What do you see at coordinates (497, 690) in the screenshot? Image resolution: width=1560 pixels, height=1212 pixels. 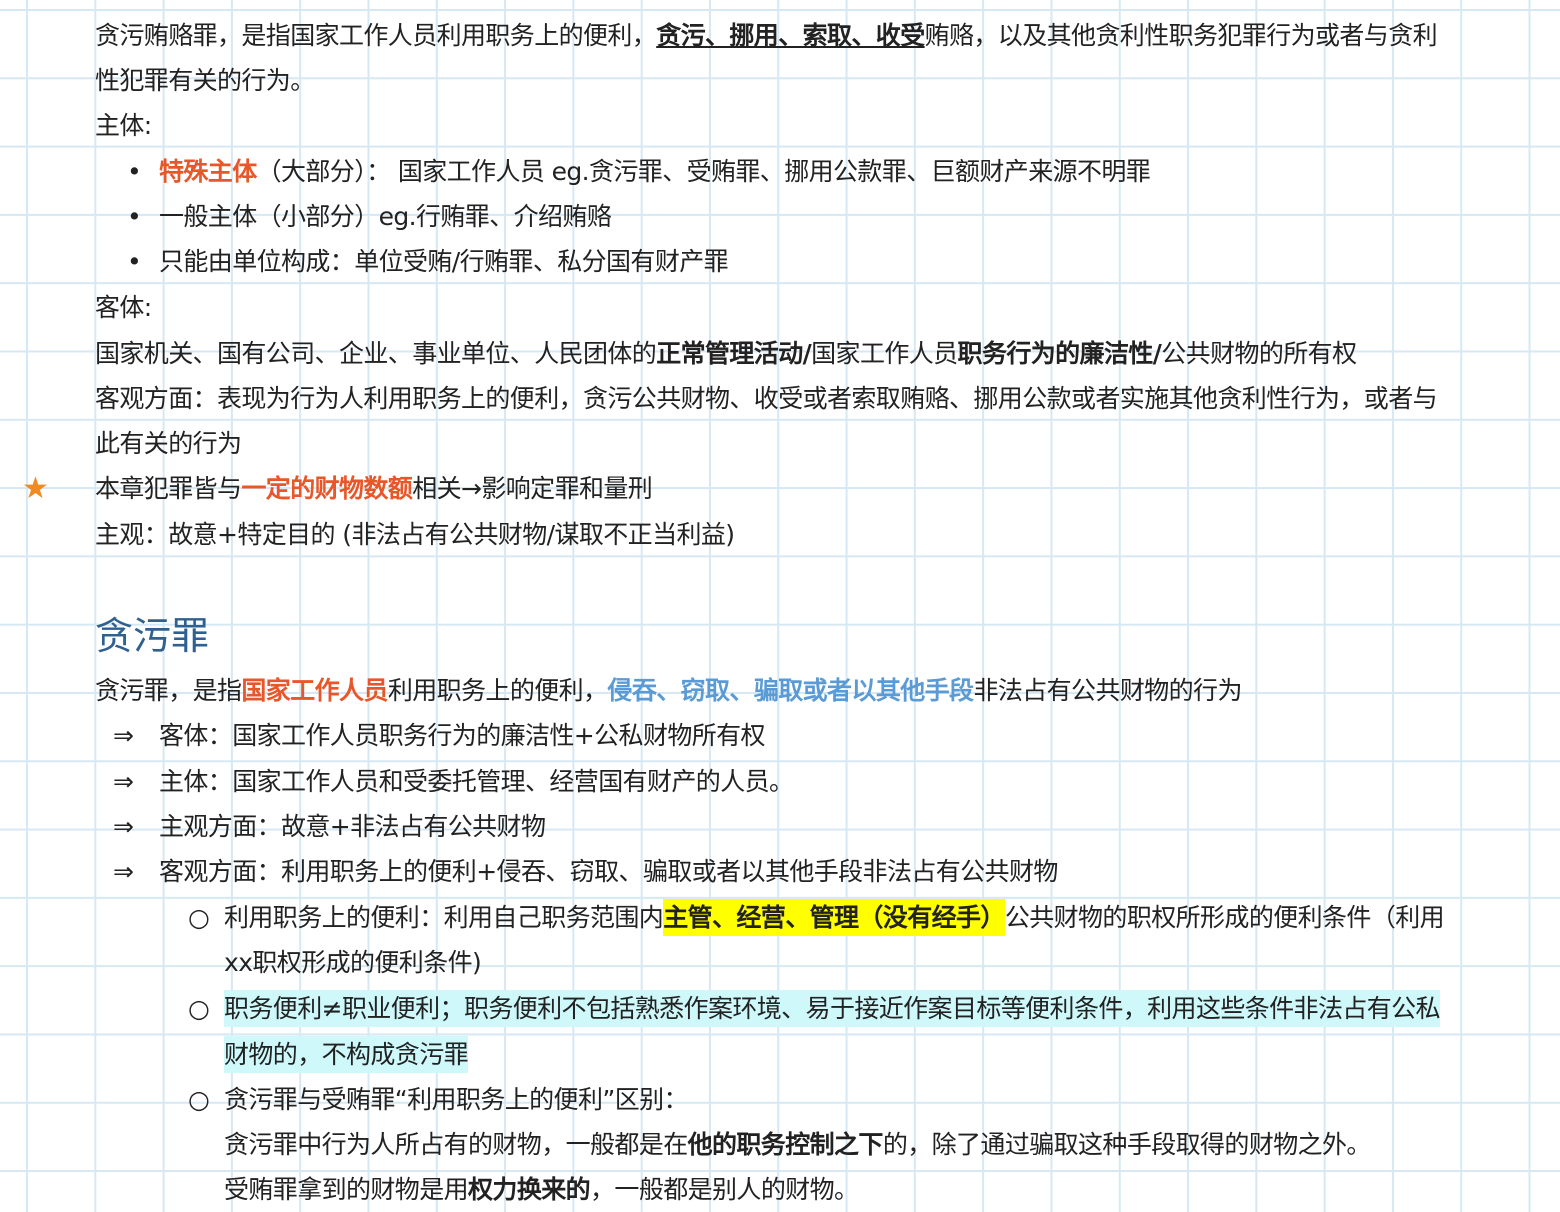 I see `text-run: 利用职务上的便利，` at bounding box center [497, 690].